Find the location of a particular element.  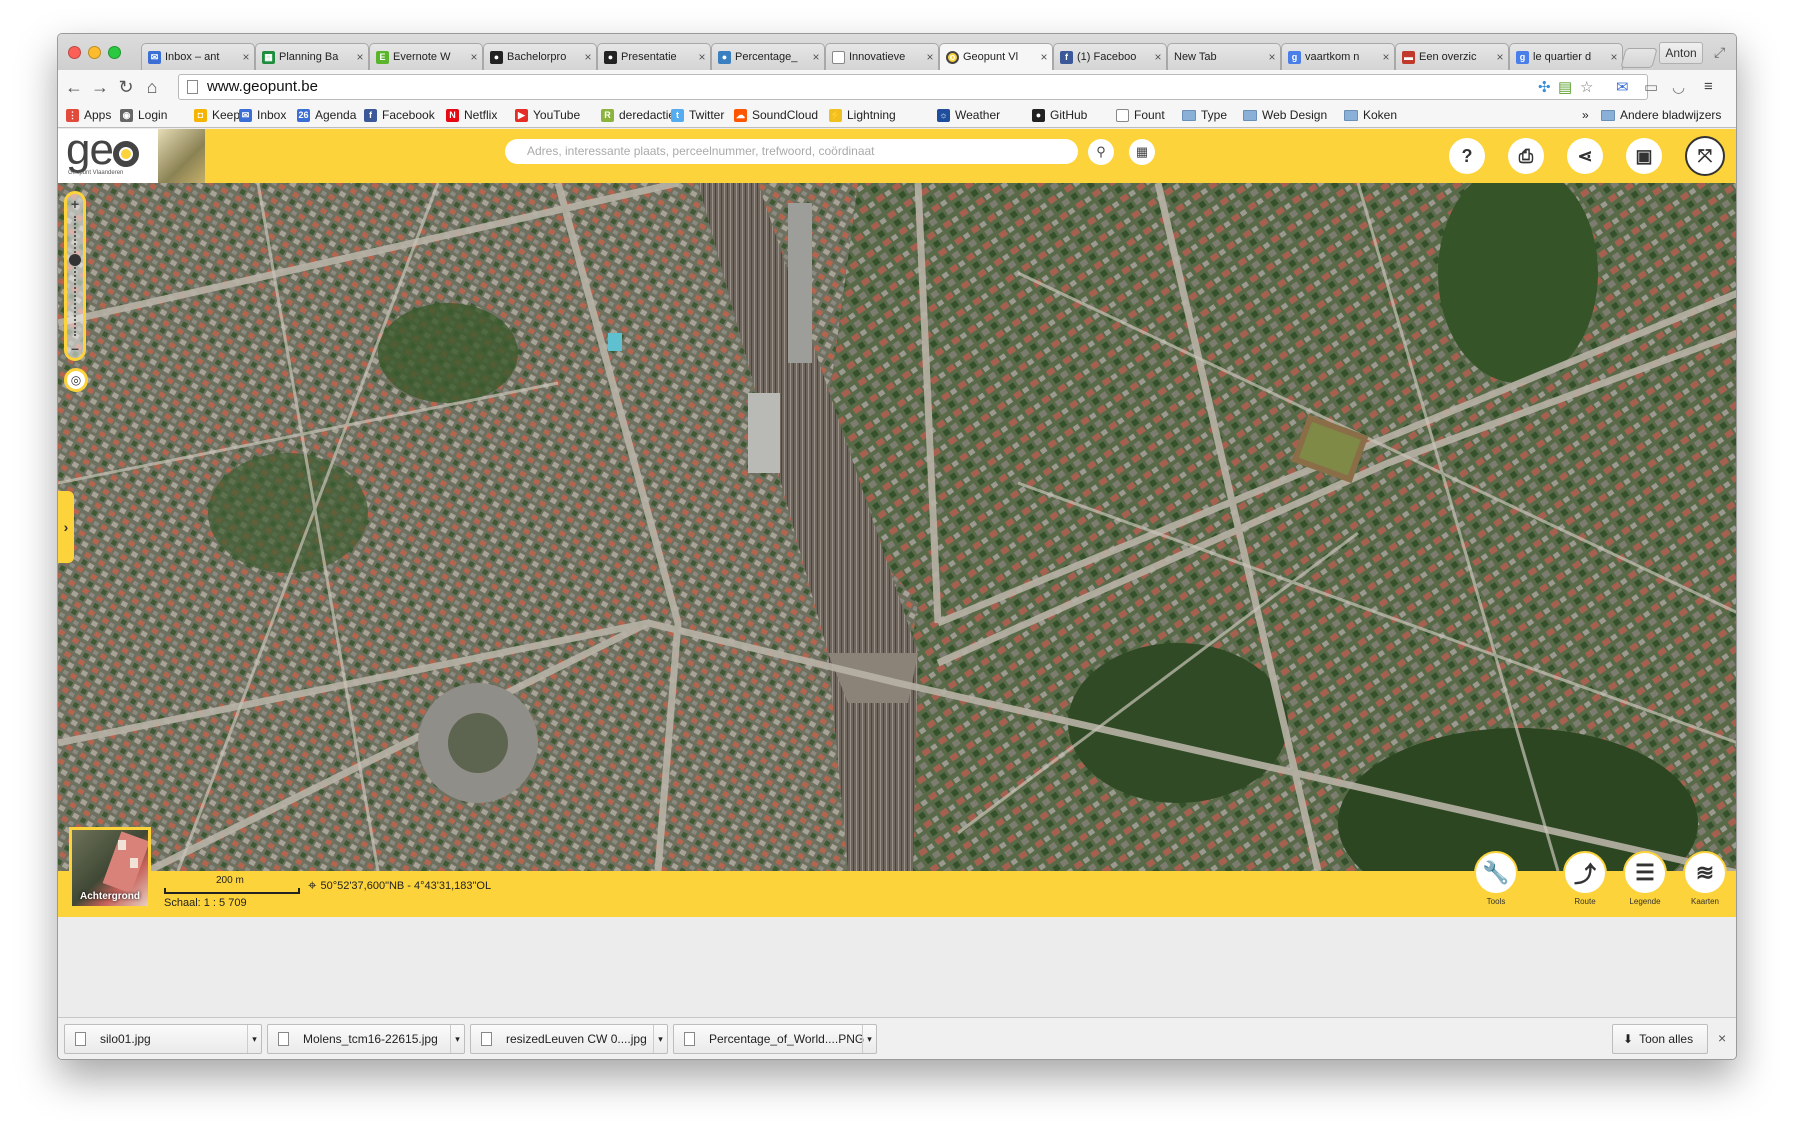

tab-1: ▦ Planning Ba × is located at coordinates (312, 56).